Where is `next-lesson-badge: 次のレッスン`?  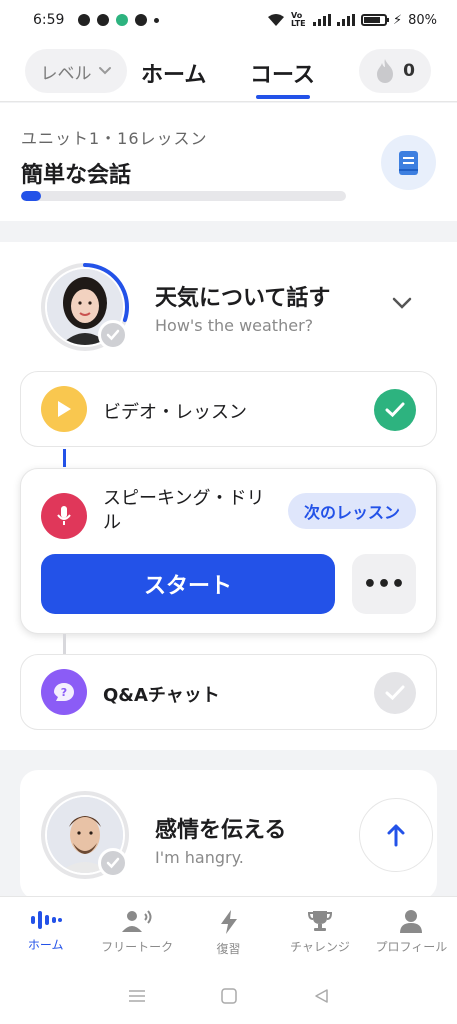 next-lesson-badge: 次のレッスン is located at coordinates (351, 511).